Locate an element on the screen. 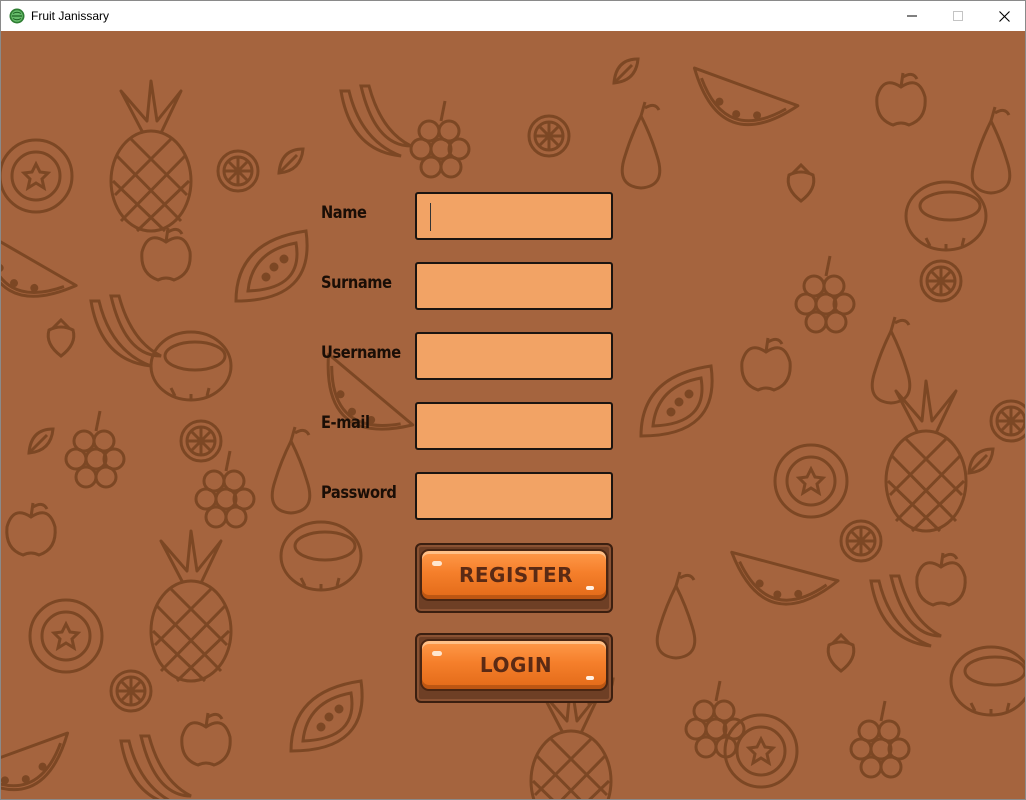 Image resolution: width=1026 pixels, height=800 pixels. maximize-button is located at coordinates (958, 16).